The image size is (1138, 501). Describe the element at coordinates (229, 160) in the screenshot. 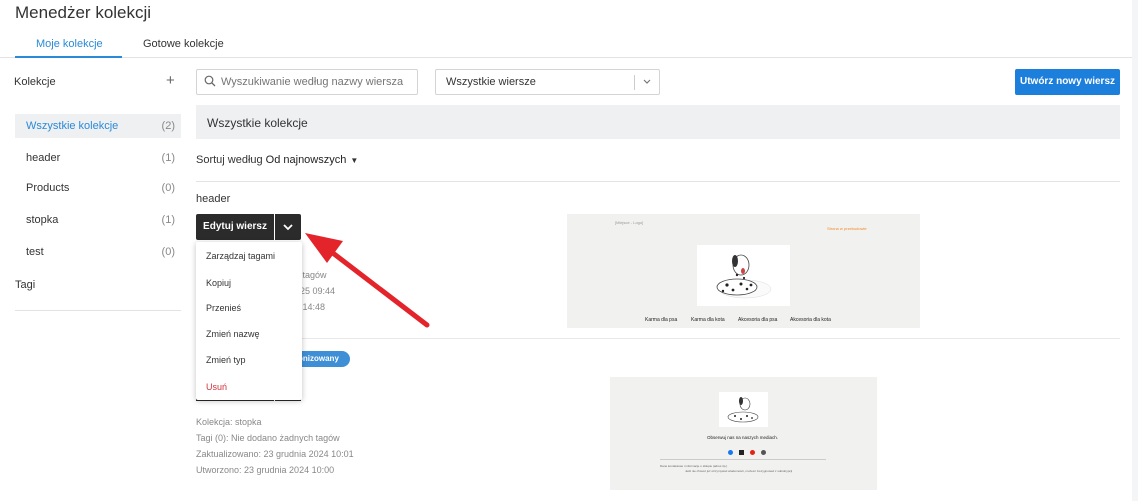

I see `sort-label: Sortuj według` at that location.